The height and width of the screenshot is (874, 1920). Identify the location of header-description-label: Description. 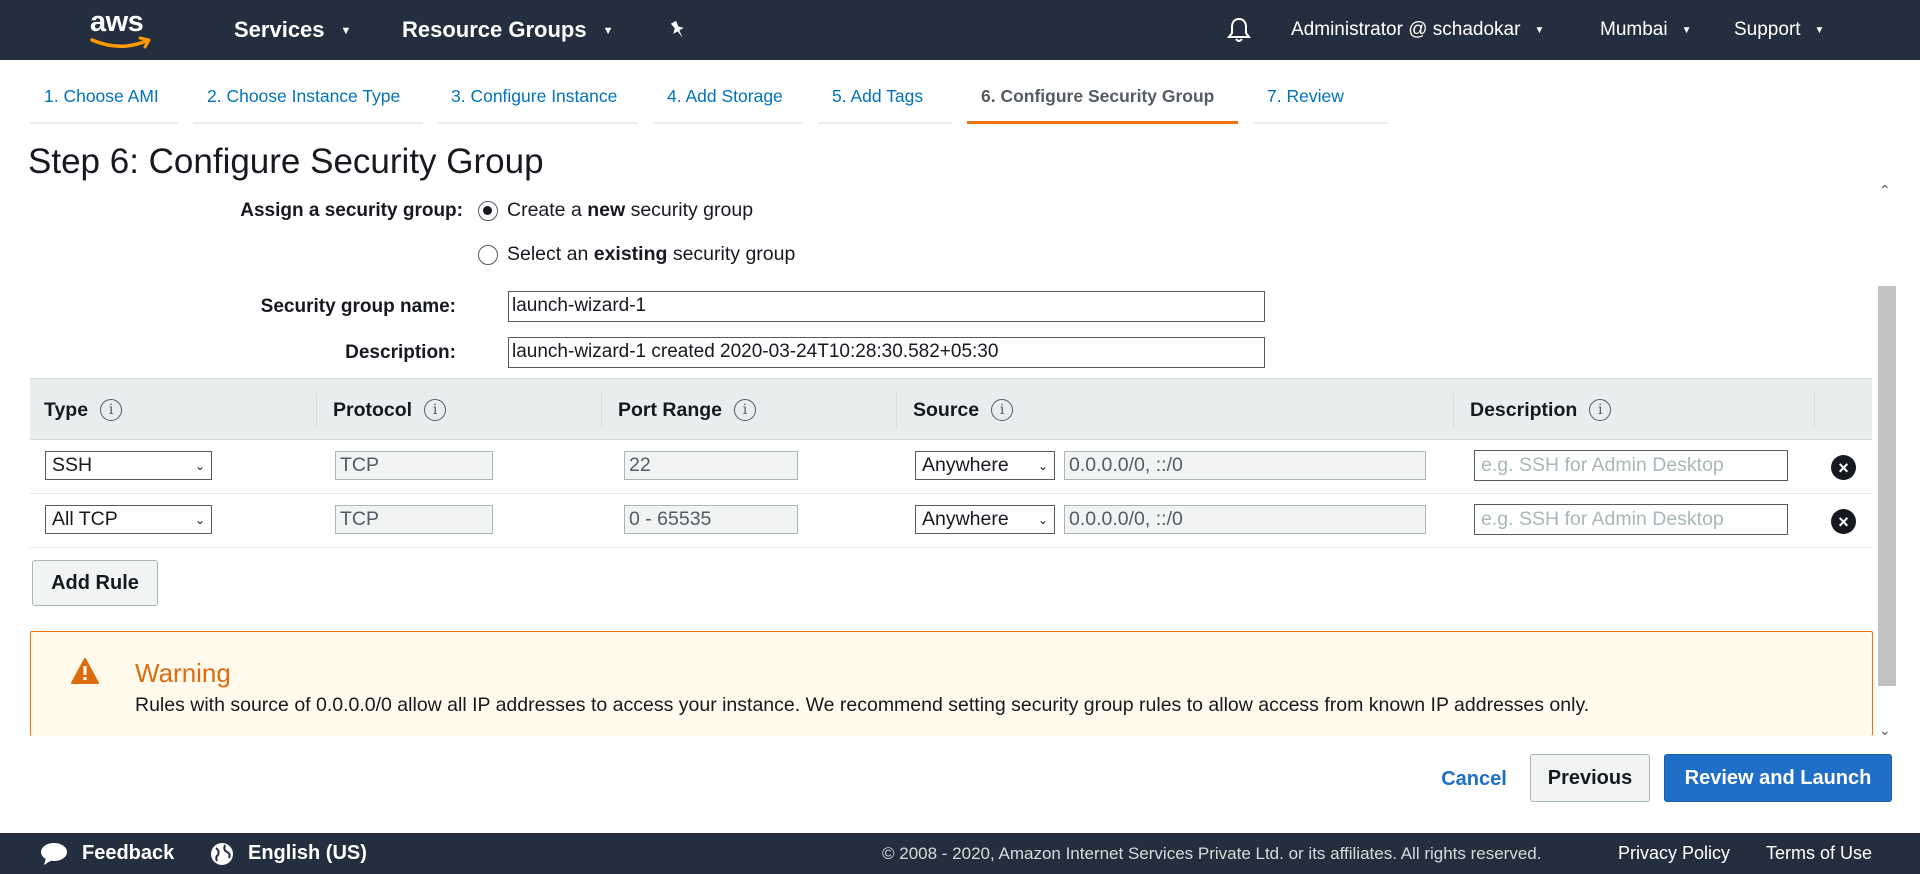
(1524, 409).